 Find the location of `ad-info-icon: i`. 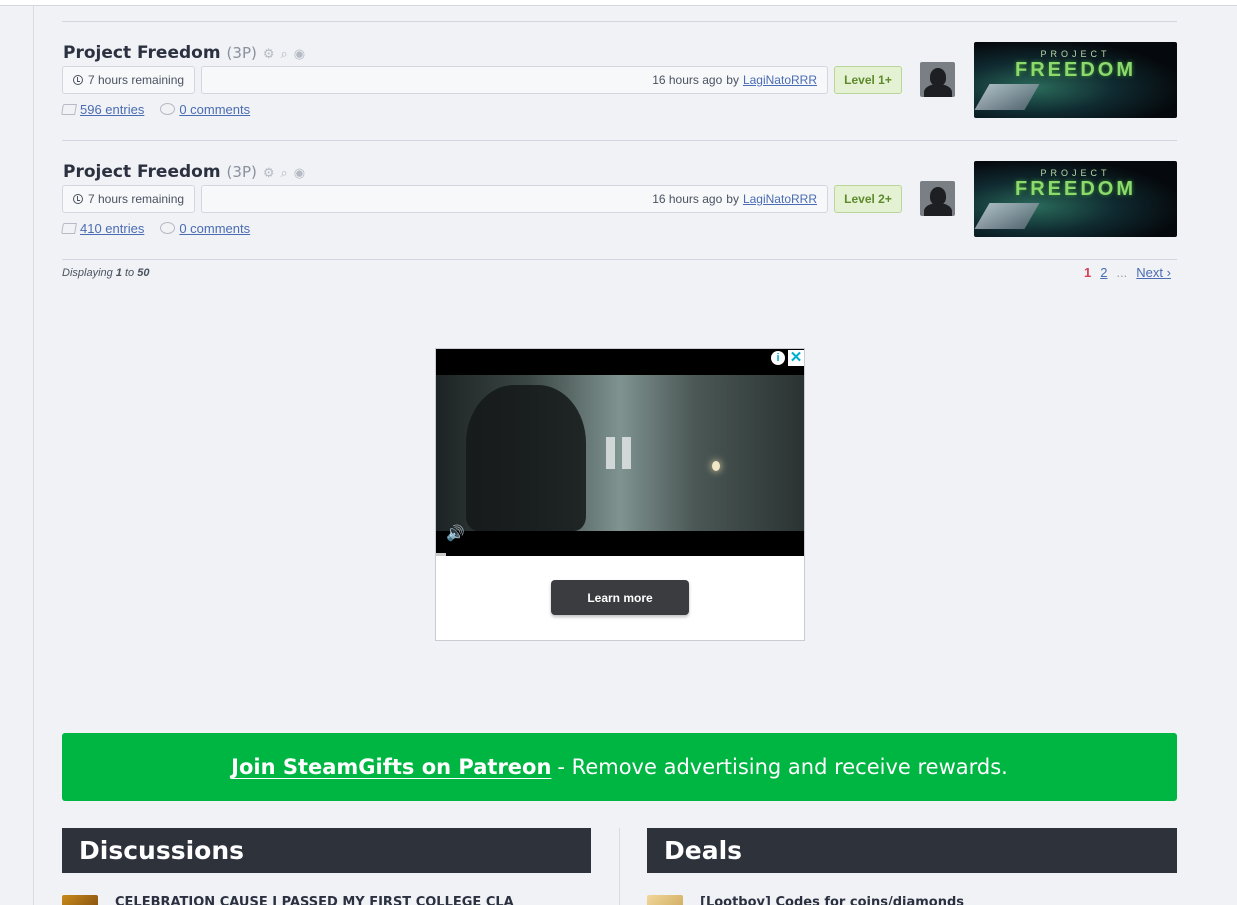

ad-info-icon: i is located at coordinates (778, 358).